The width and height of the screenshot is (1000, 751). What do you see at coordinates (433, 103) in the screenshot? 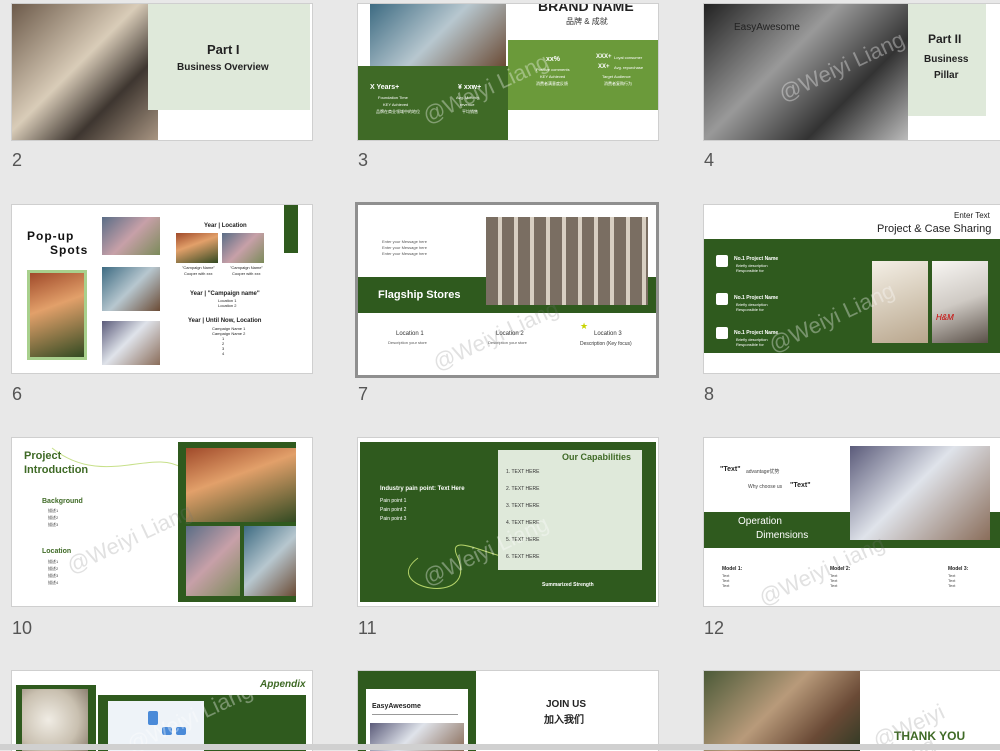
I see `stats-panel-left` at bounding box center [433, 103].